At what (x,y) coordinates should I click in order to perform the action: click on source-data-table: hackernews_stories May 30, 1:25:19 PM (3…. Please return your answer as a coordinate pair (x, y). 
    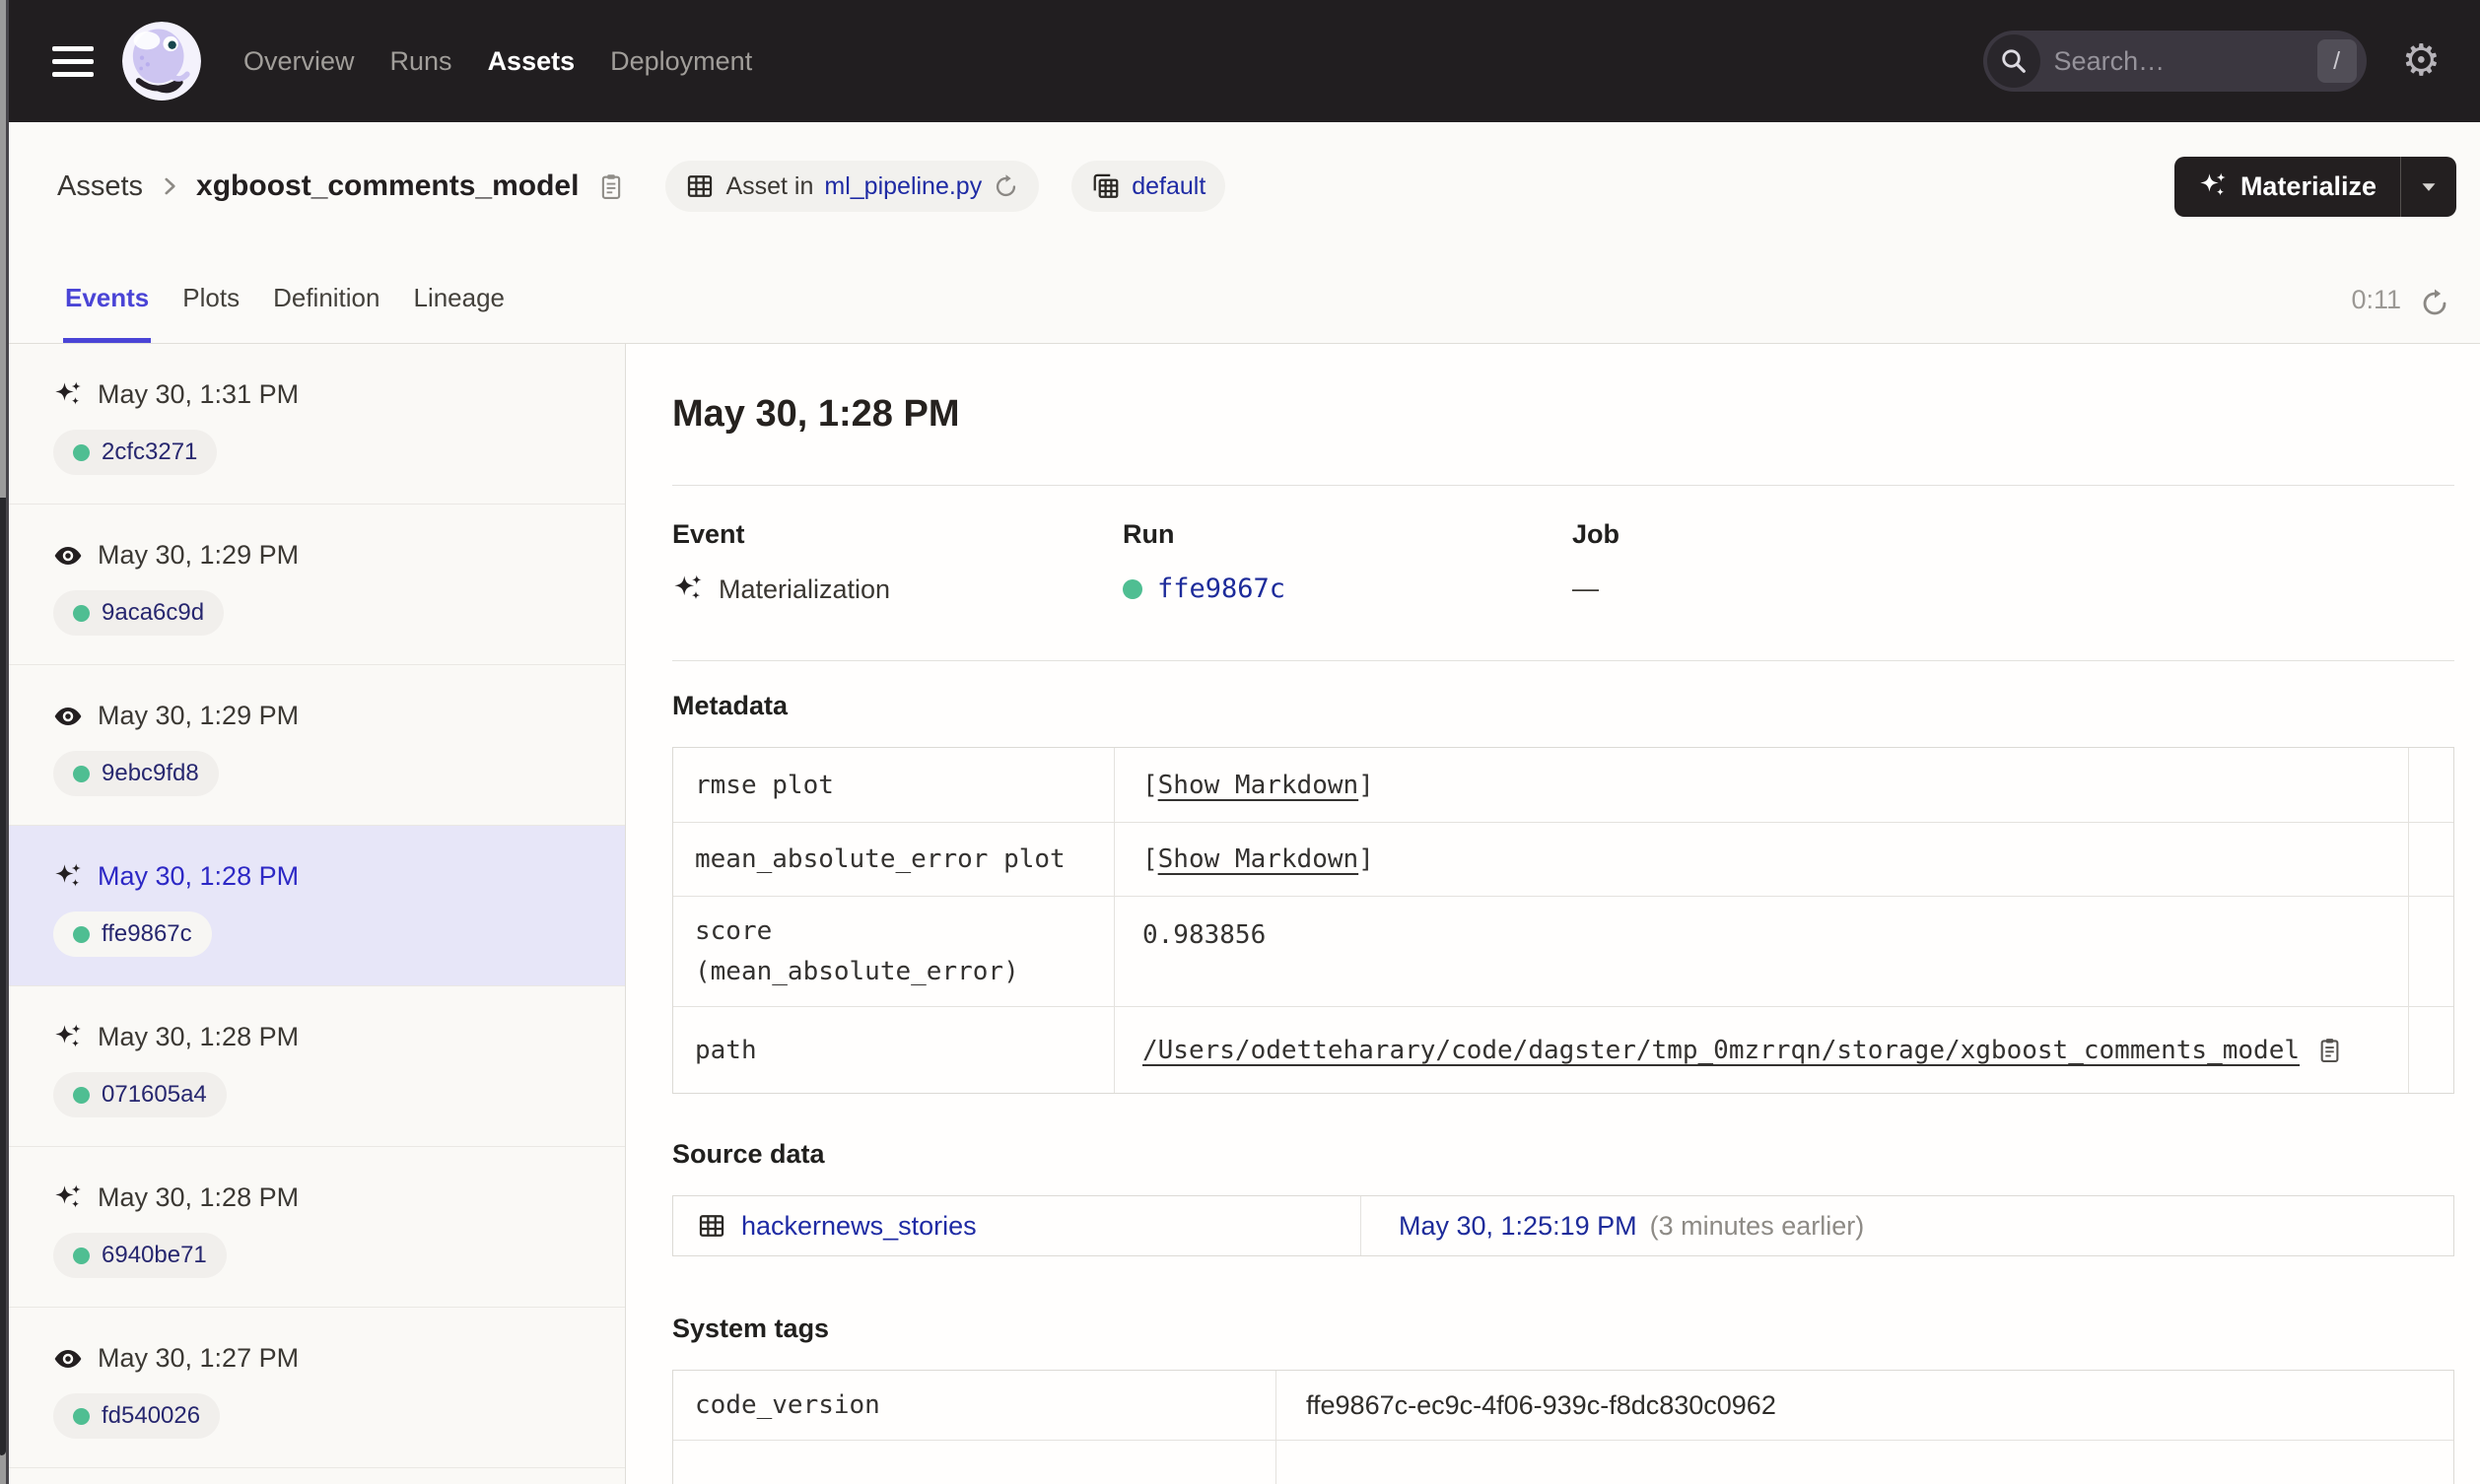
    Looking at the image, I should click on (1563, 1225).